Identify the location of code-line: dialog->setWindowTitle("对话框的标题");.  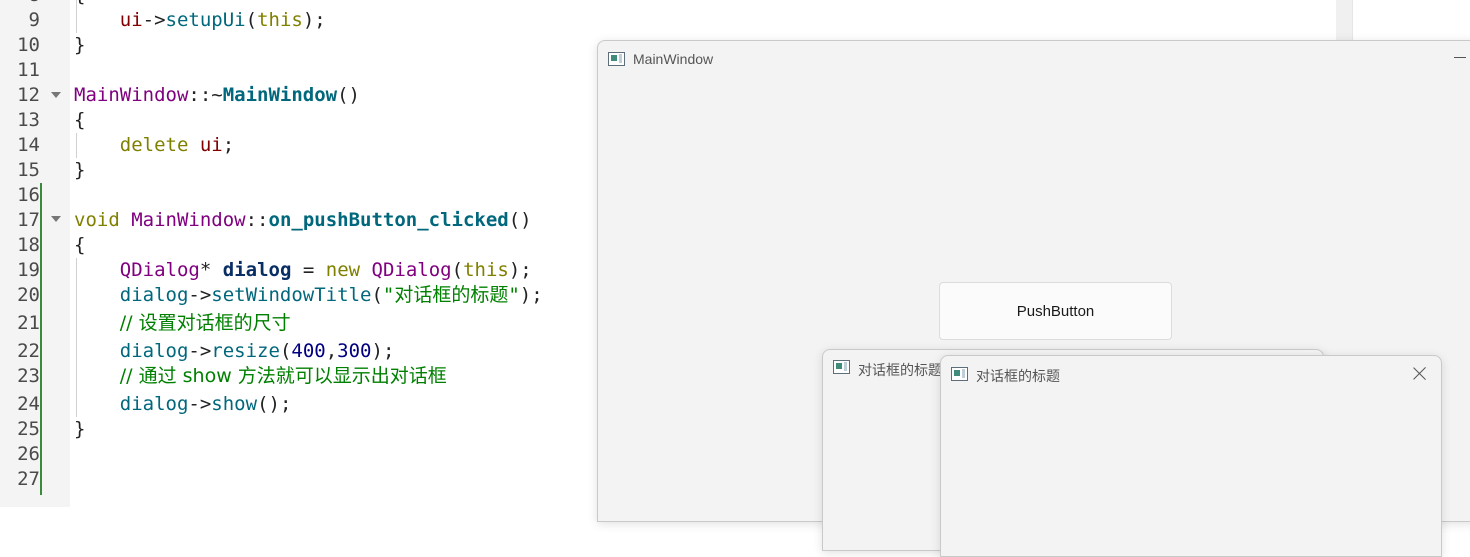
(331, 295).